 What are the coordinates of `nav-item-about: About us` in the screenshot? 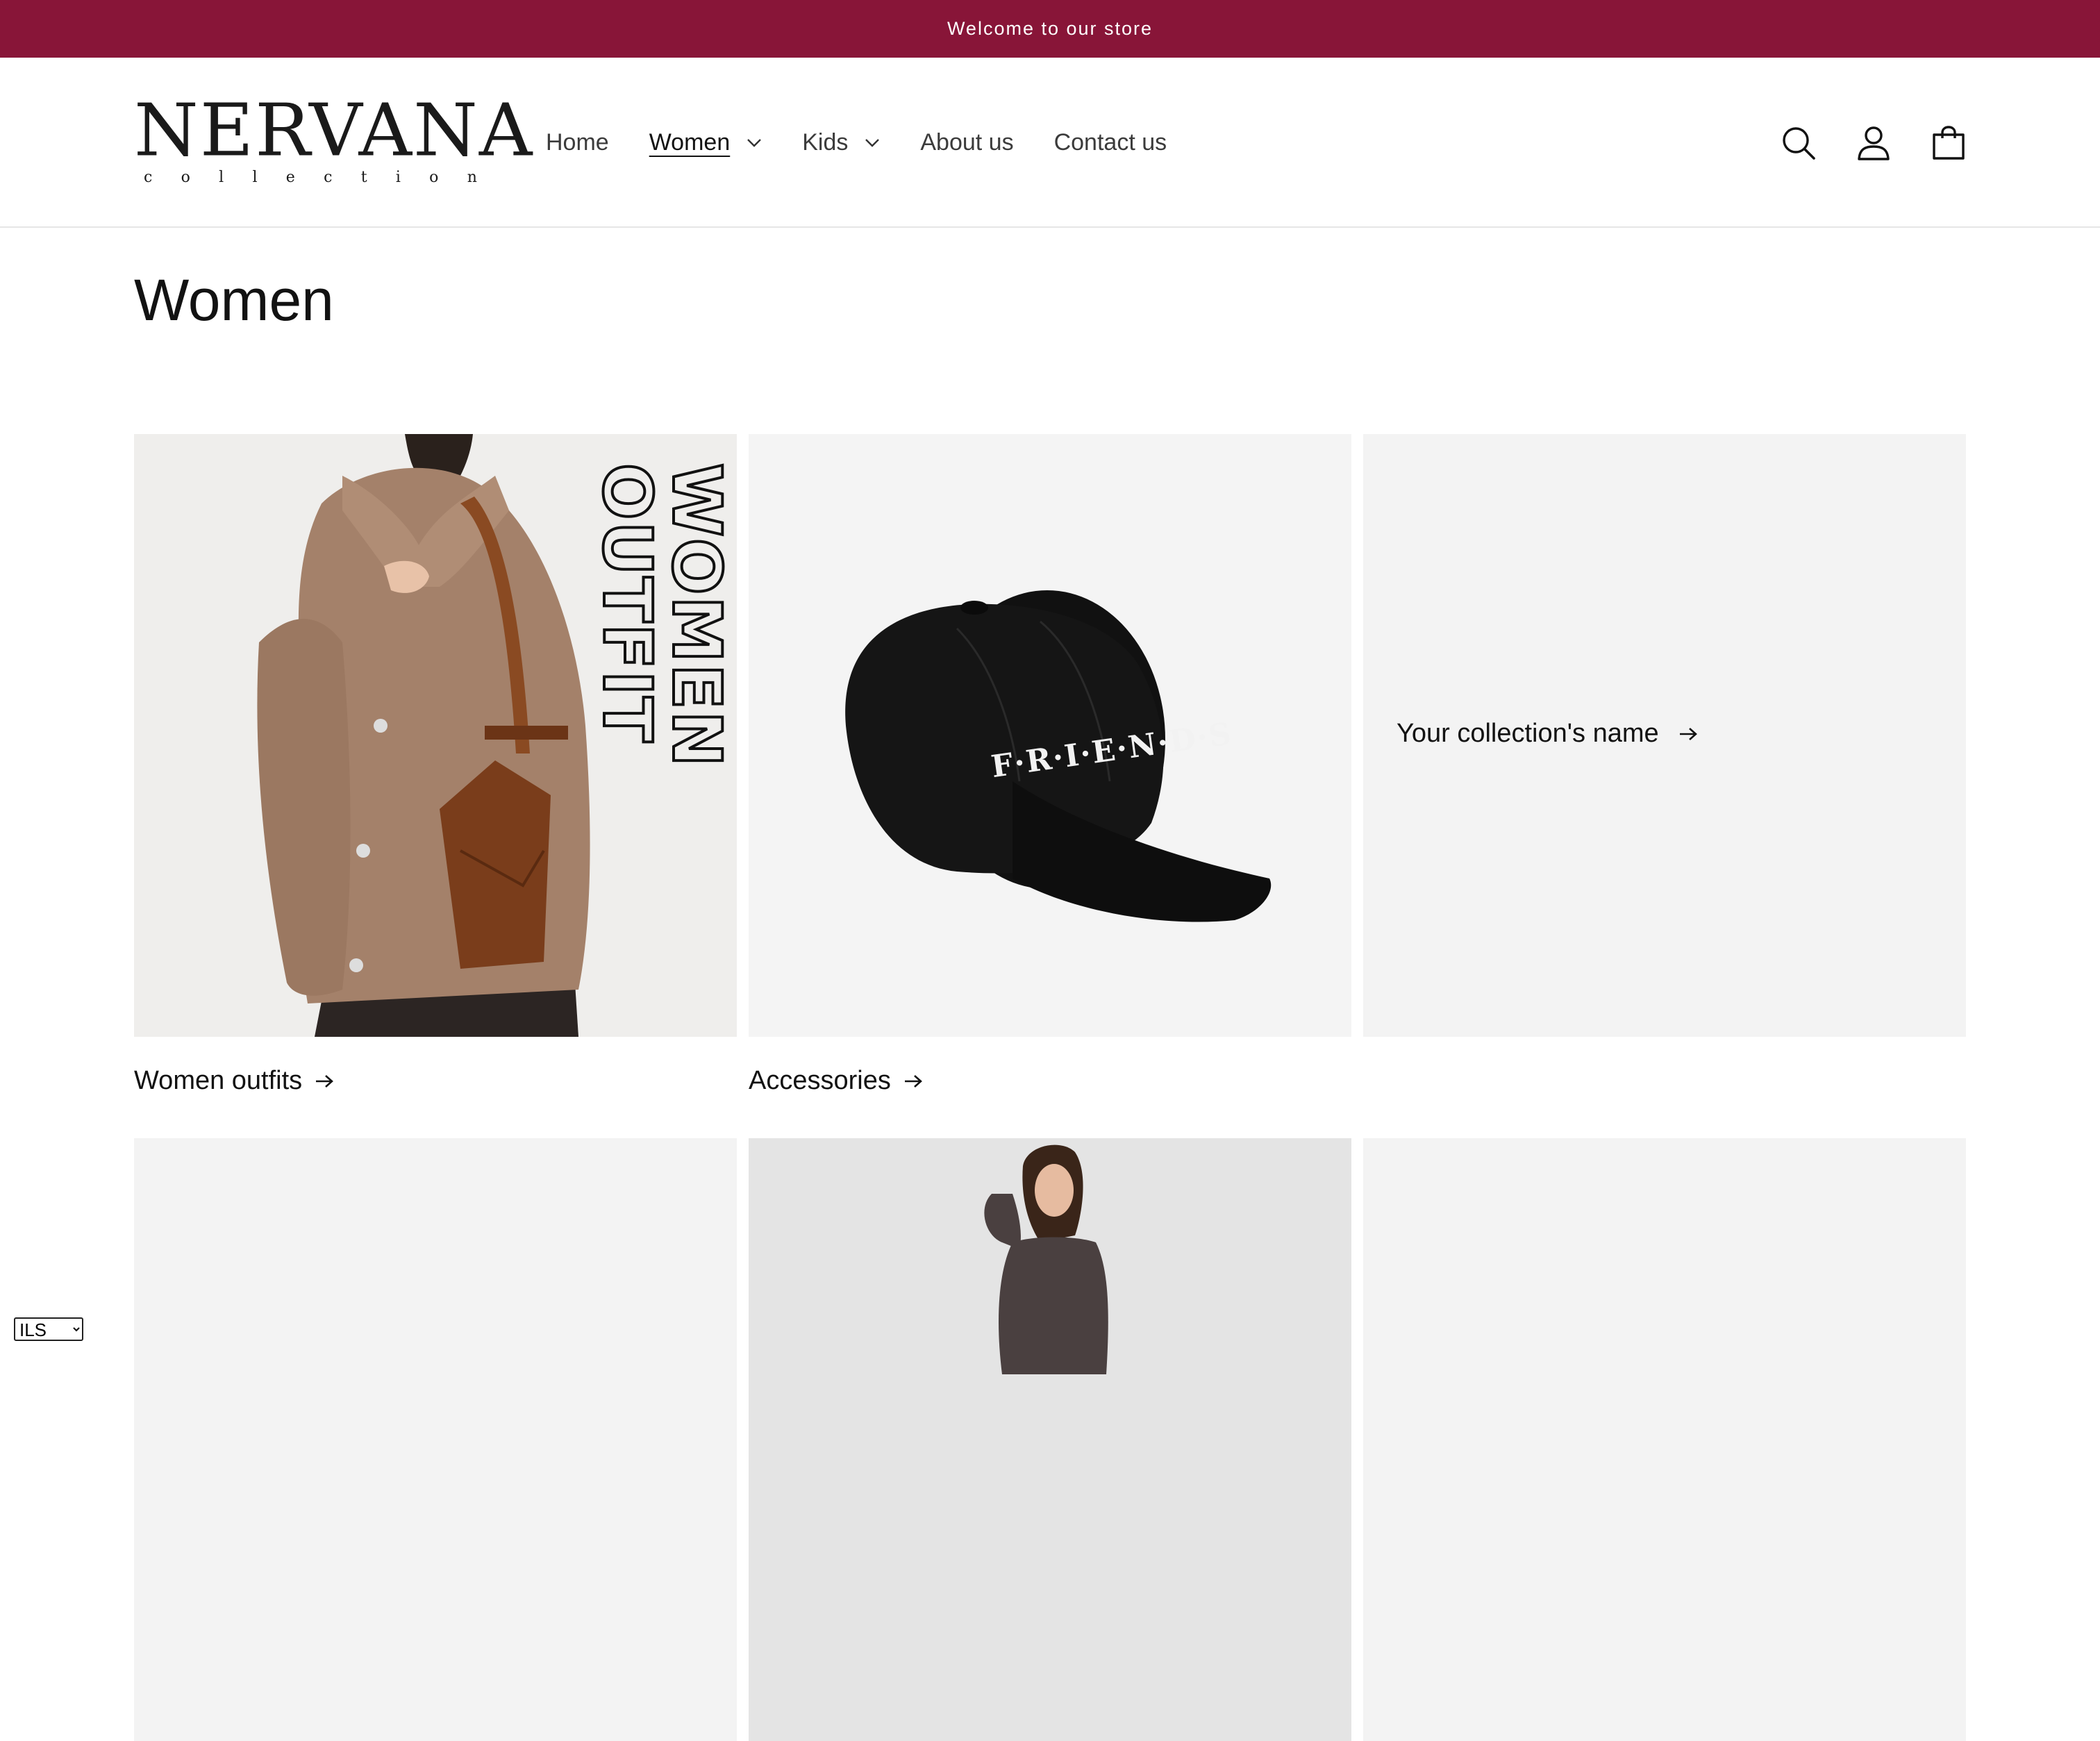 It's located at (966, 143).